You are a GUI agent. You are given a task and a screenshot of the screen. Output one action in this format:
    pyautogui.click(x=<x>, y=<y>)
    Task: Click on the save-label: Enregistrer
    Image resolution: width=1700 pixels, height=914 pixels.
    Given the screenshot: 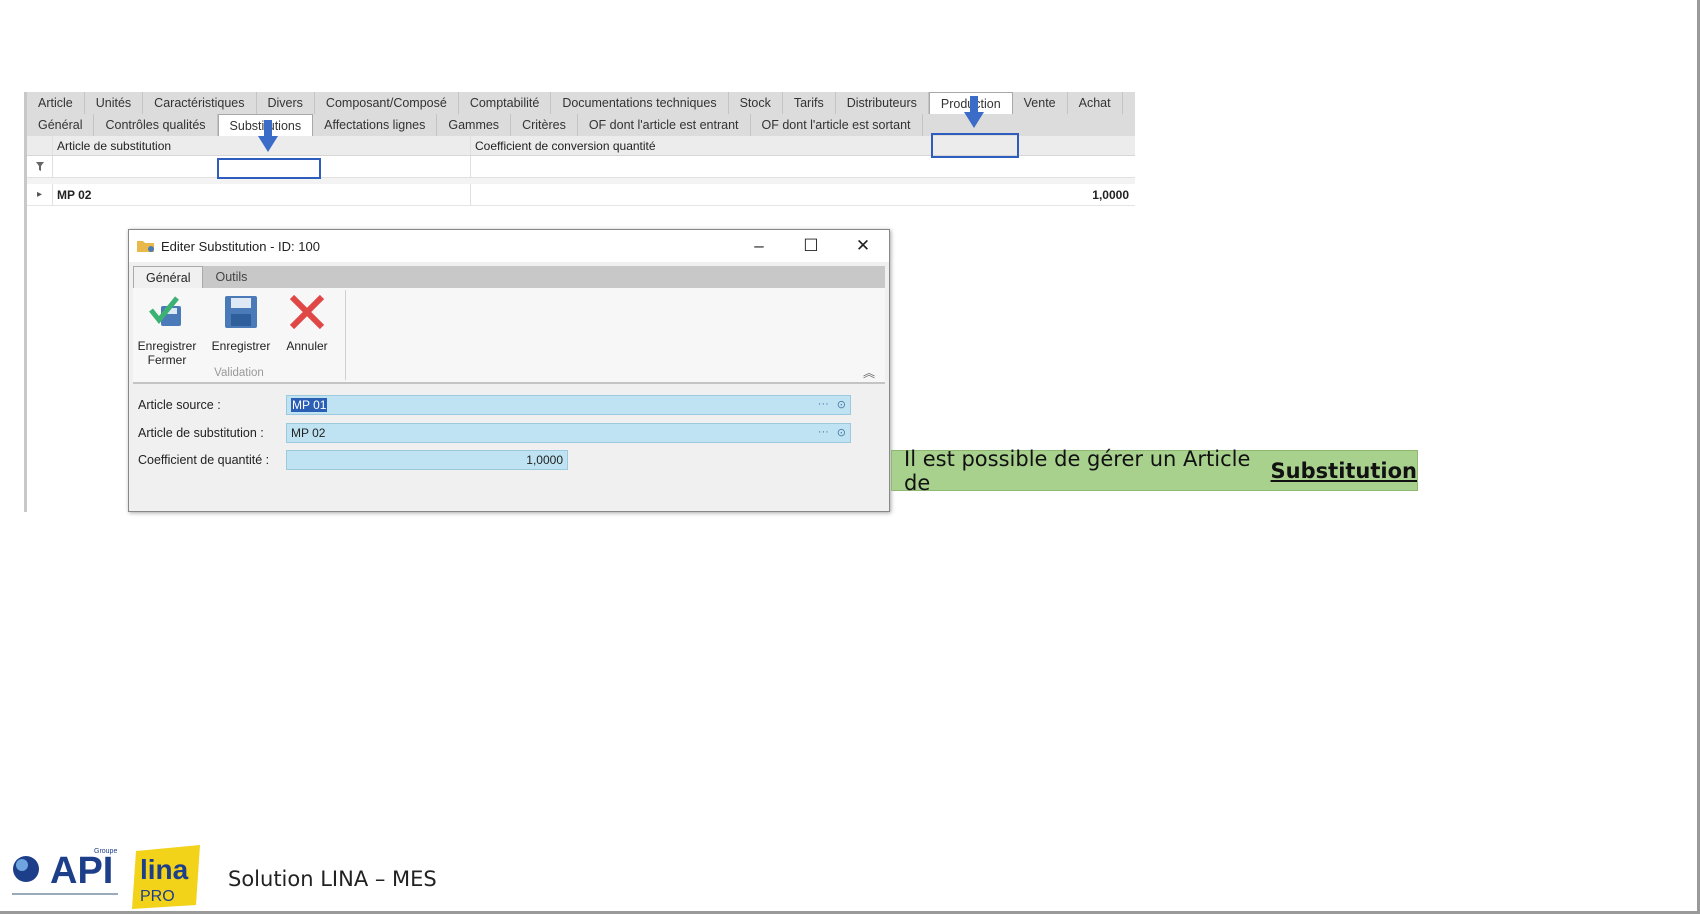 What is the action you would take?
    pyautogui.click(x=241, y=346)
    